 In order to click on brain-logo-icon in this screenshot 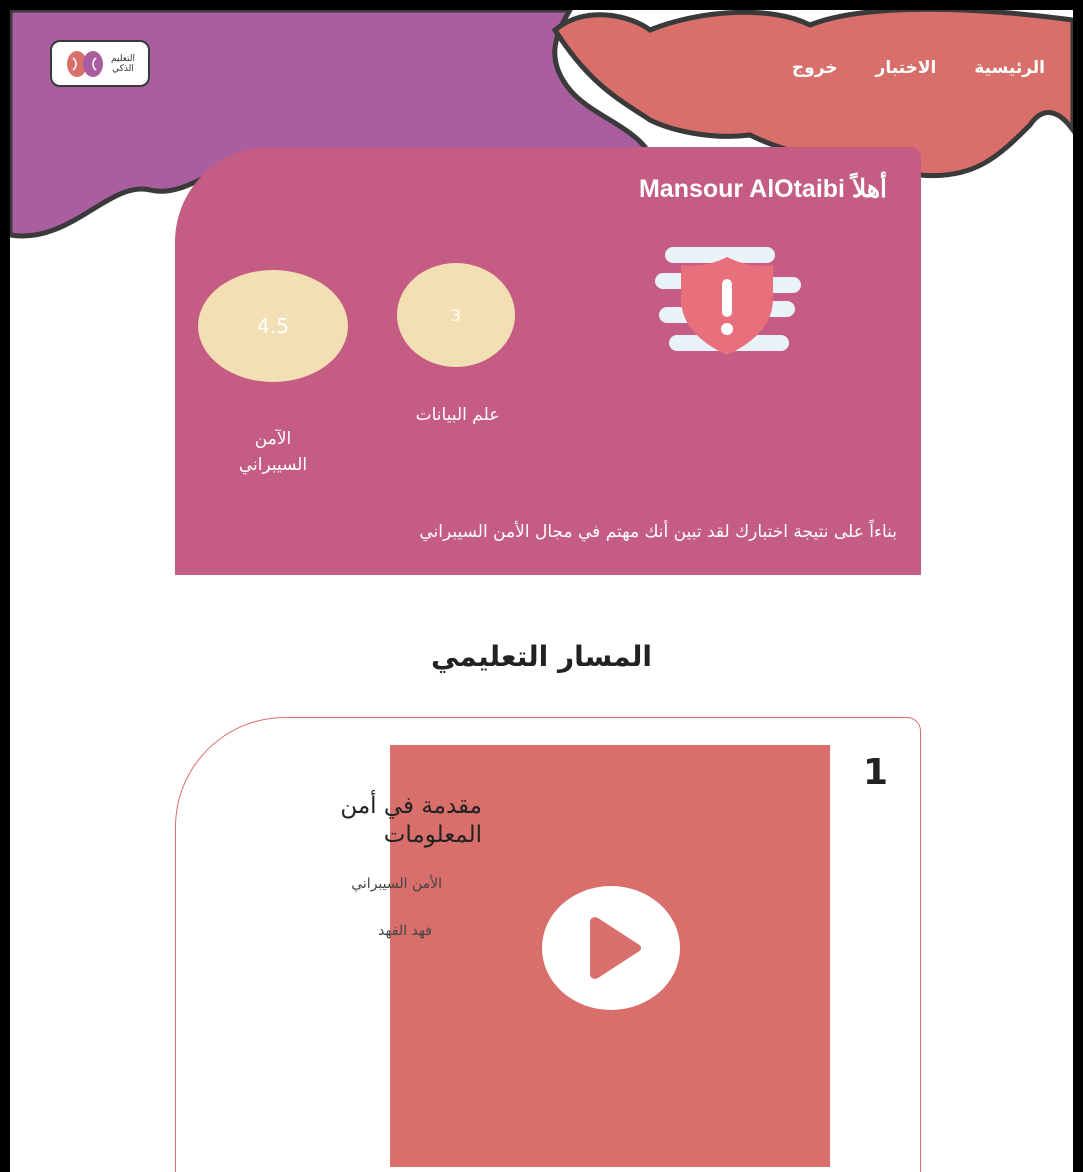, I will do `click(85, 63)`.